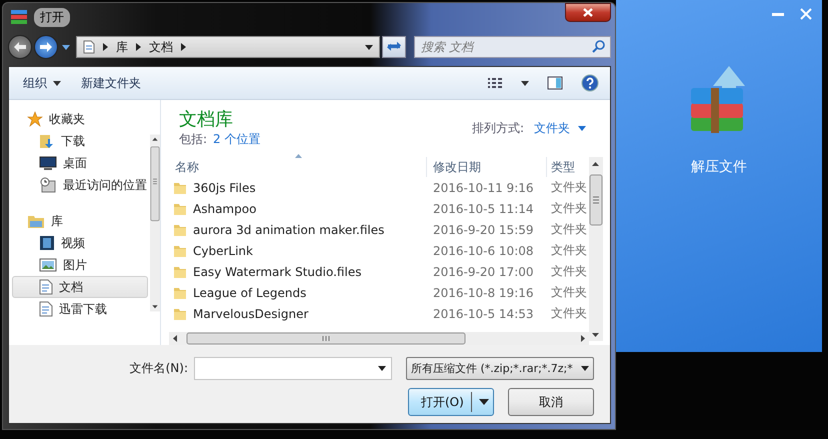 The image size is (828, 439). Describe the element at coordinates (80, 221) in the screenshot. I see `sidebar-item: 库` at that location.